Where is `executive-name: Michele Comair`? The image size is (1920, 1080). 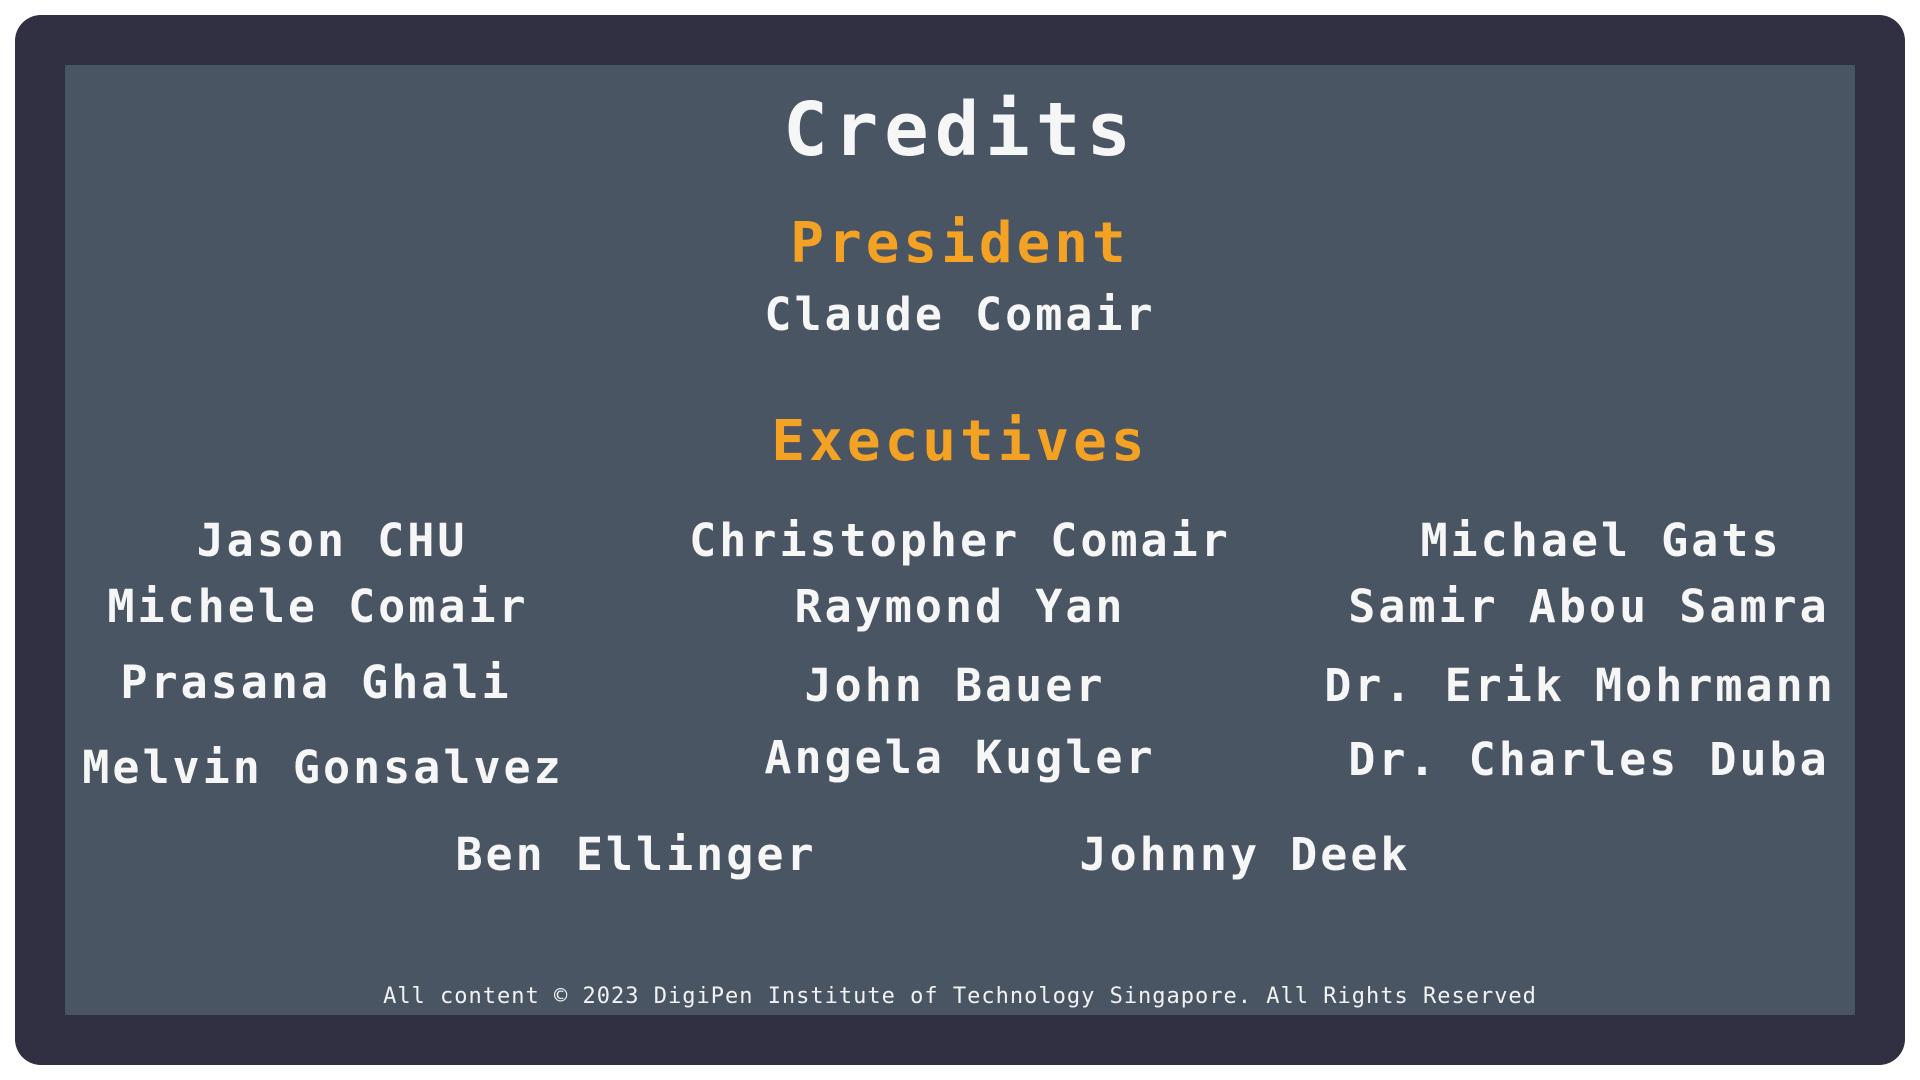
executive-name: Michele Comair is located at coordinates (318, 606).